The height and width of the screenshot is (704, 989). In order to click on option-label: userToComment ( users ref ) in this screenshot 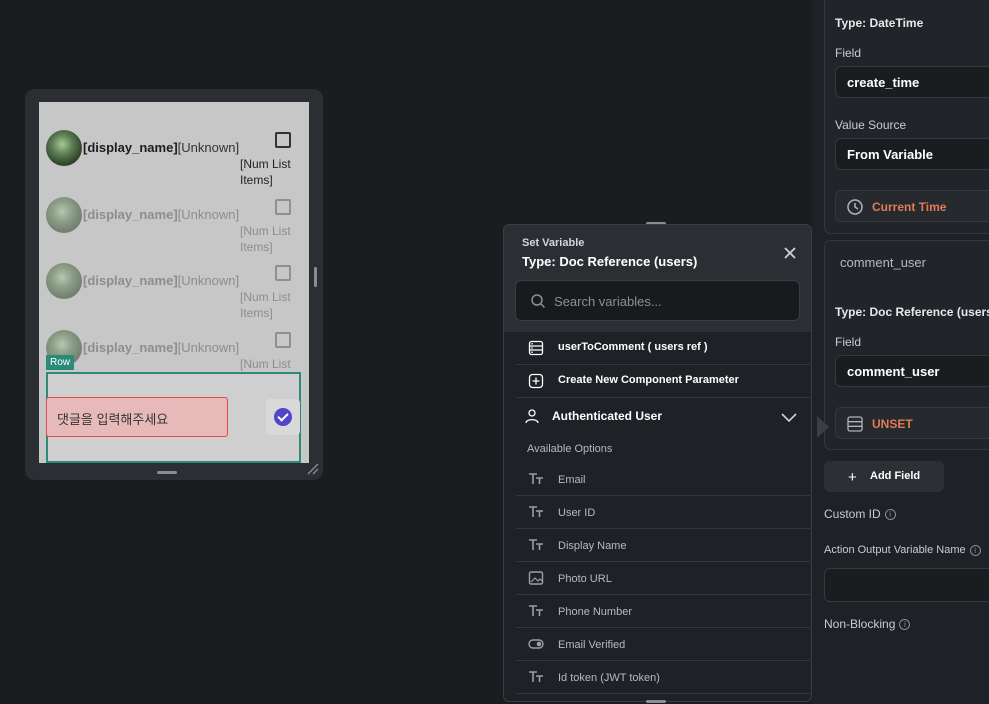, I will do `click(633, 347)`.